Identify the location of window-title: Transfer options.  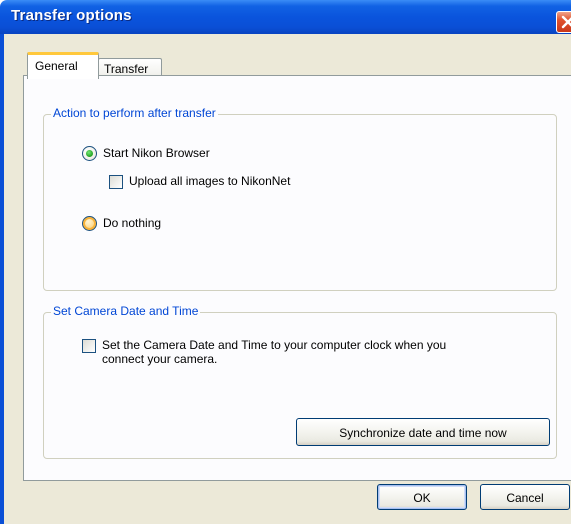
(71, 15).